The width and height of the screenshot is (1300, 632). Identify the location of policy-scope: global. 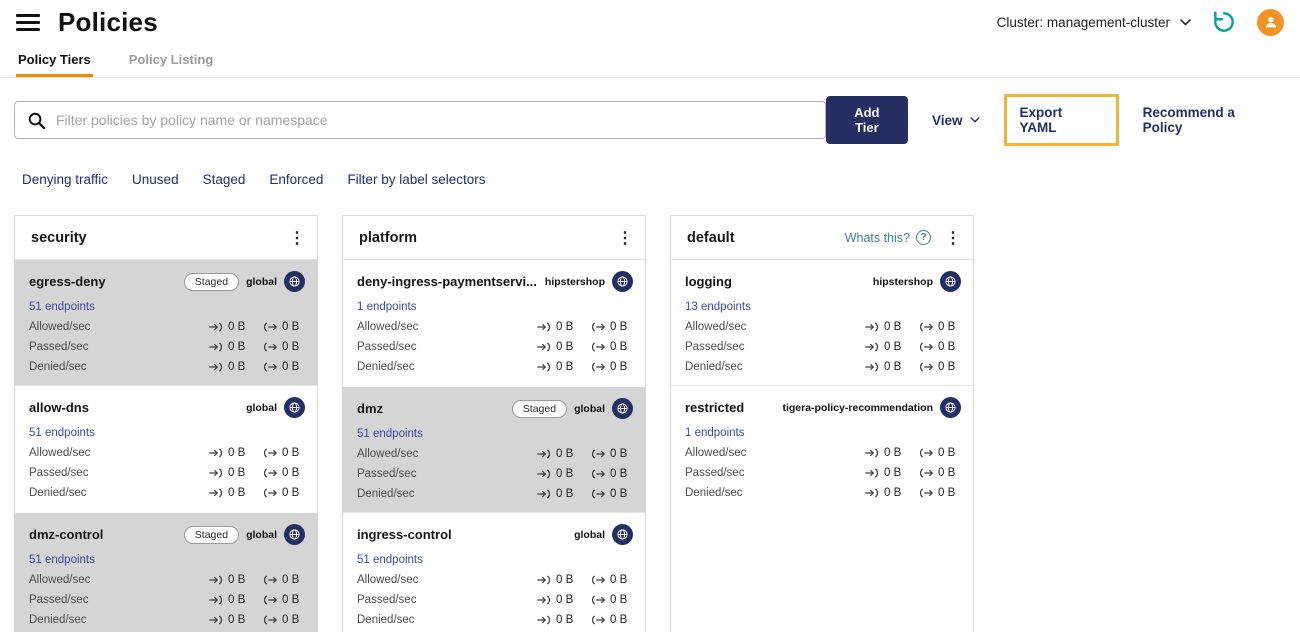
(261, 281).